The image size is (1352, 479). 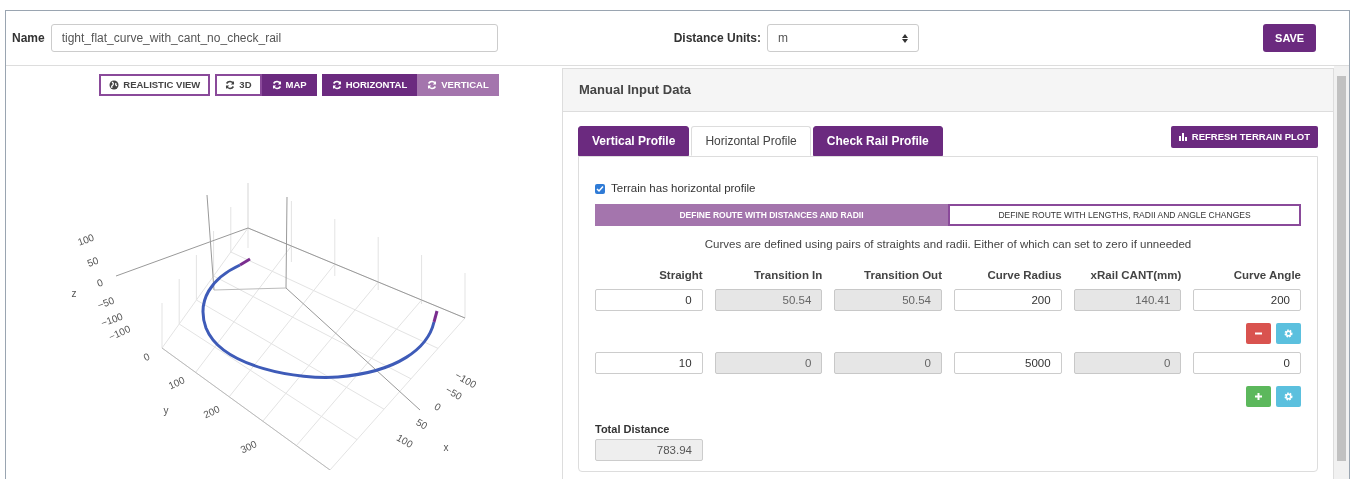 What do you see at coordinates (634, 141) in the screenshot?
I see `profile-tab: Vertical Profile` at bounding box center [634, 141].